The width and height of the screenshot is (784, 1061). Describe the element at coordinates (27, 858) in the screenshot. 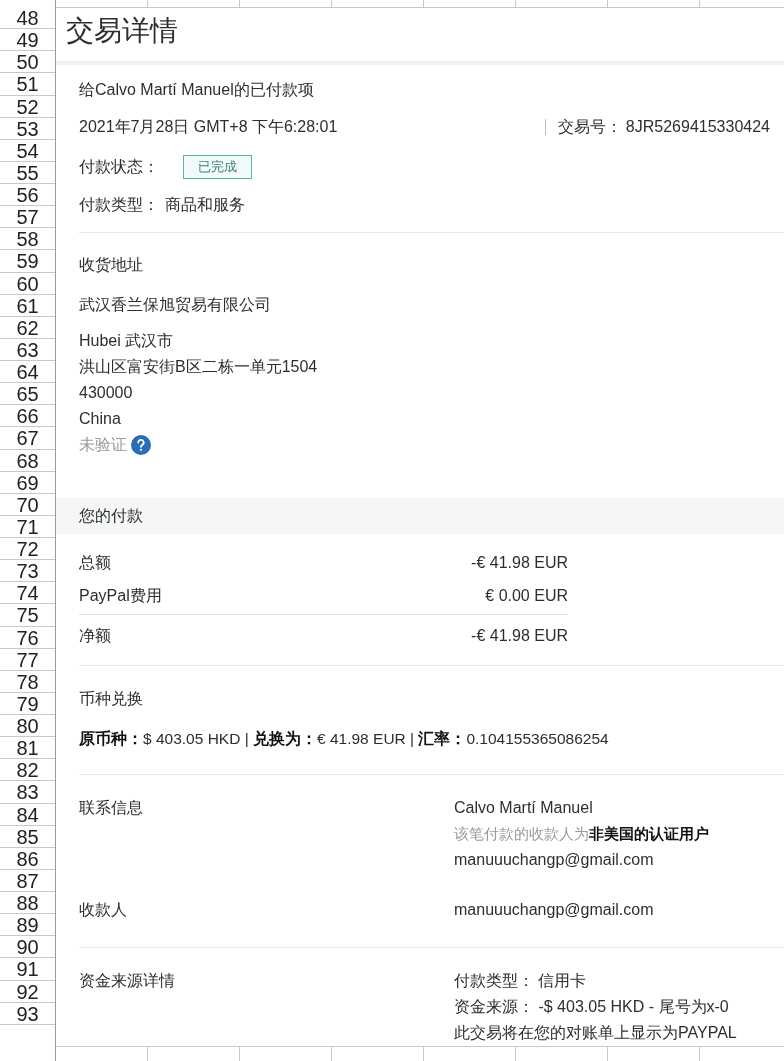

I see `row-number: 86` at that location.